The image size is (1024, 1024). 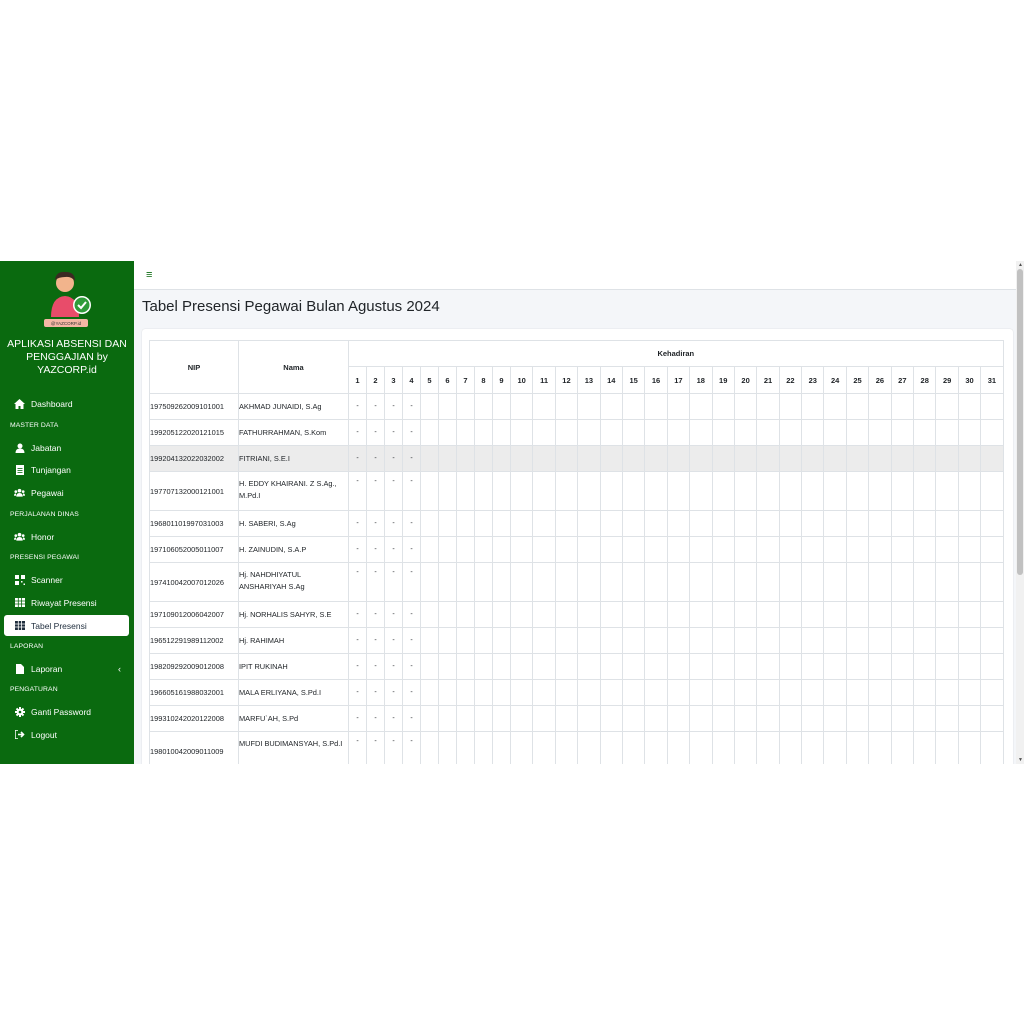 I want to click on scroll-down-icon: ▼, so click(x=1020, y=760).